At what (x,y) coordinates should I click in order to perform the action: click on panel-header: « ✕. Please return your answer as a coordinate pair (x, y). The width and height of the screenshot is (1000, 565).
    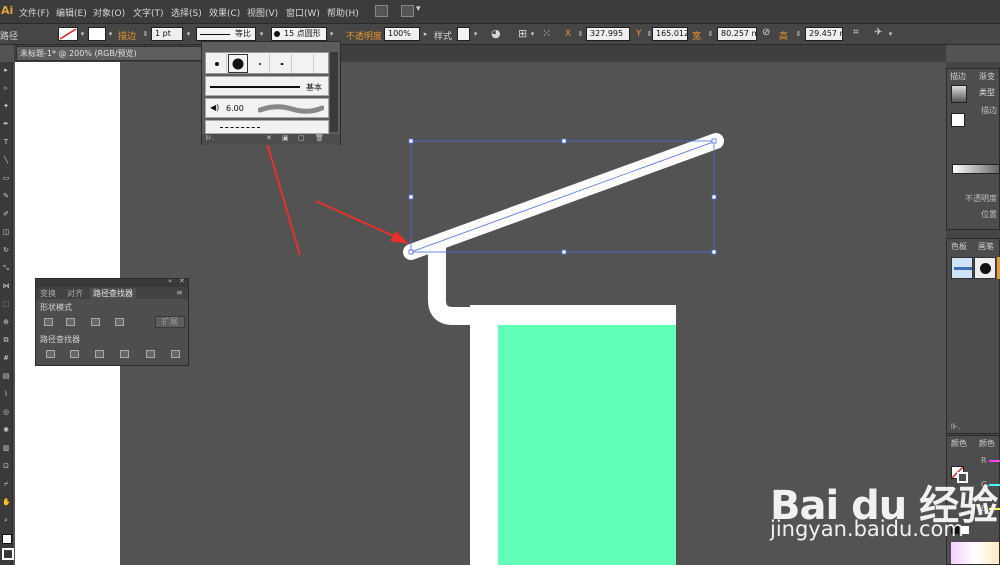
    Looking at the image, I should click on (112, 282).